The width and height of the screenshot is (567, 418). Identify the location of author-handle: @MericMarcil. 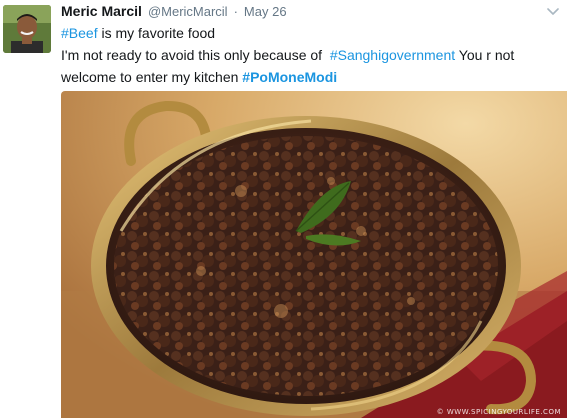
(188, 11).